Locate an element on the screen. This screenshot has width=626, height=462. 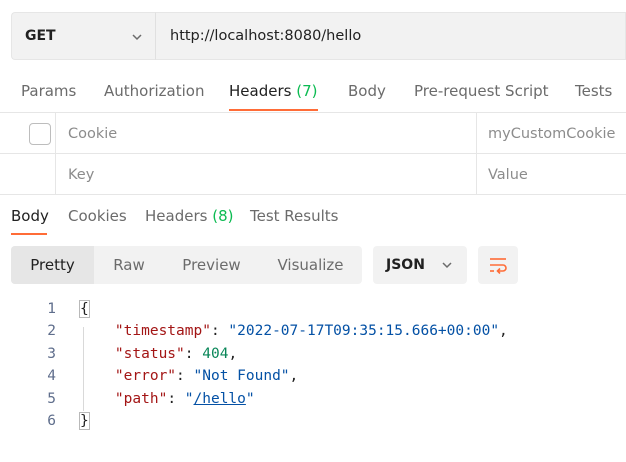
response-tab-test-results: Test Results is located at coordinates (294, 216).